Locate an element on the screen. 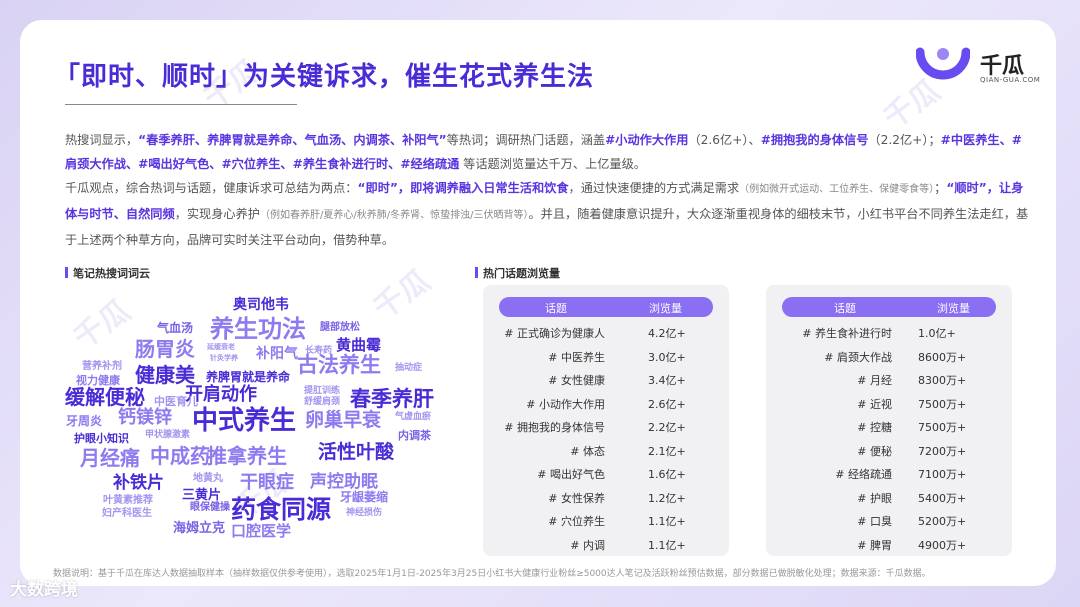 This screenshot has height=607, width=1080. table-row: # 喝出好气色 1.6亿+ is located at coordinates (606, 474).